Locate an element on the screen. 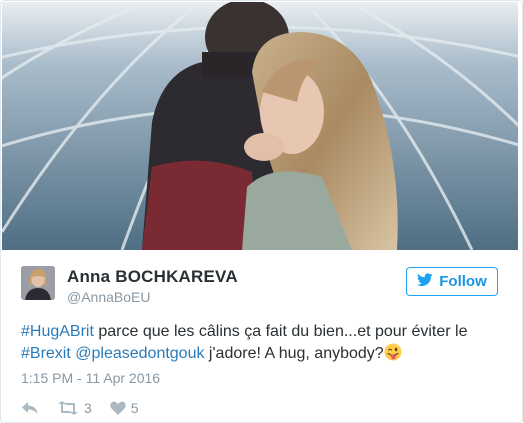 This screenshot has height=423, width=523. tweet-timestamp: 1:15 PM - 11 Apr 2016 is located at coordinates (90, 378).